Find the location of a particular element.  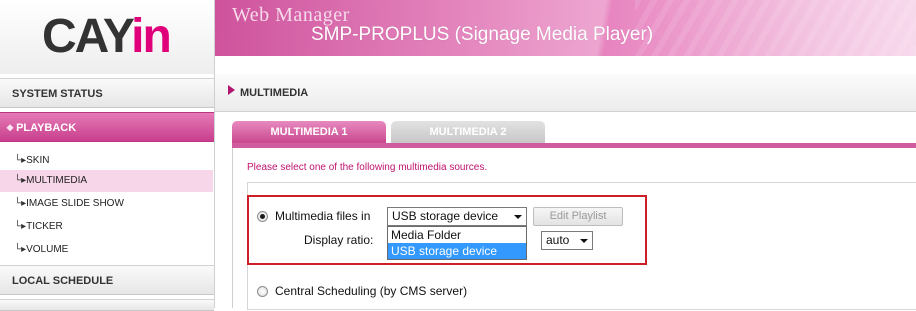

sidebar-item-image-slide-show: └▸IMAGE SLIDE SHOW is located at coordinates (106, 204).